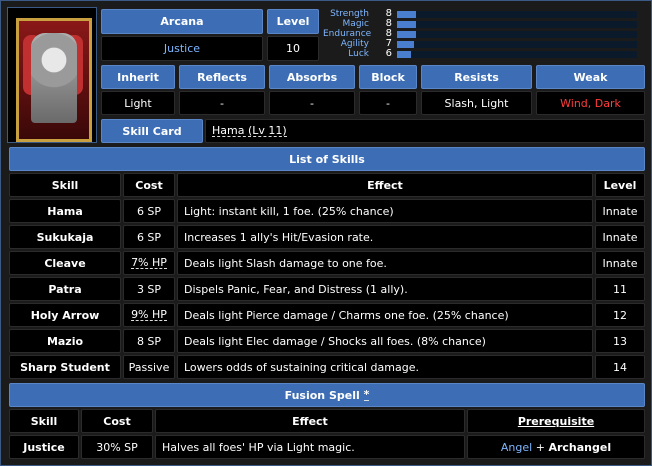 This screenshot has height=466, width=652. I want to click on prerequisite-link: Prerequisite, so click(556, 421).